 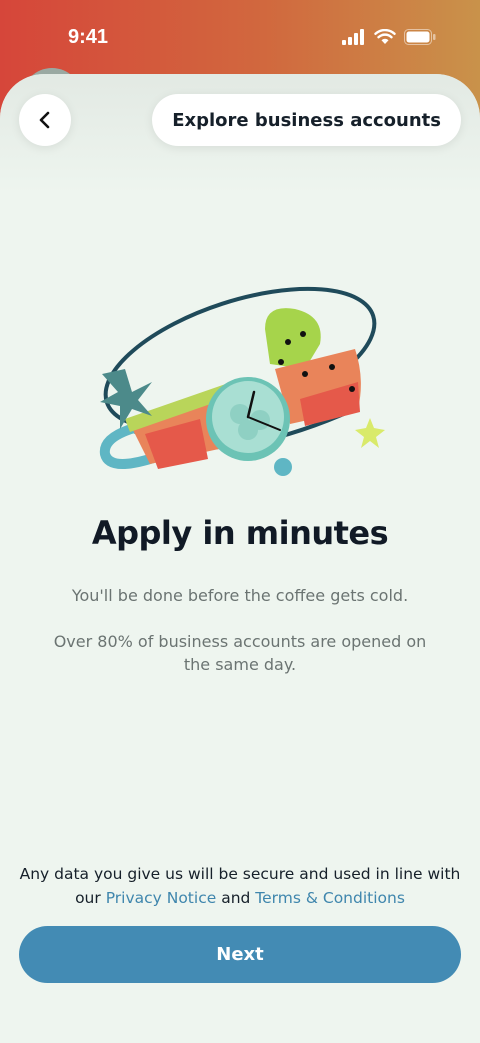 I want to click on privacy-notice-link: Privacy Notice, so click(x=161, y=898).